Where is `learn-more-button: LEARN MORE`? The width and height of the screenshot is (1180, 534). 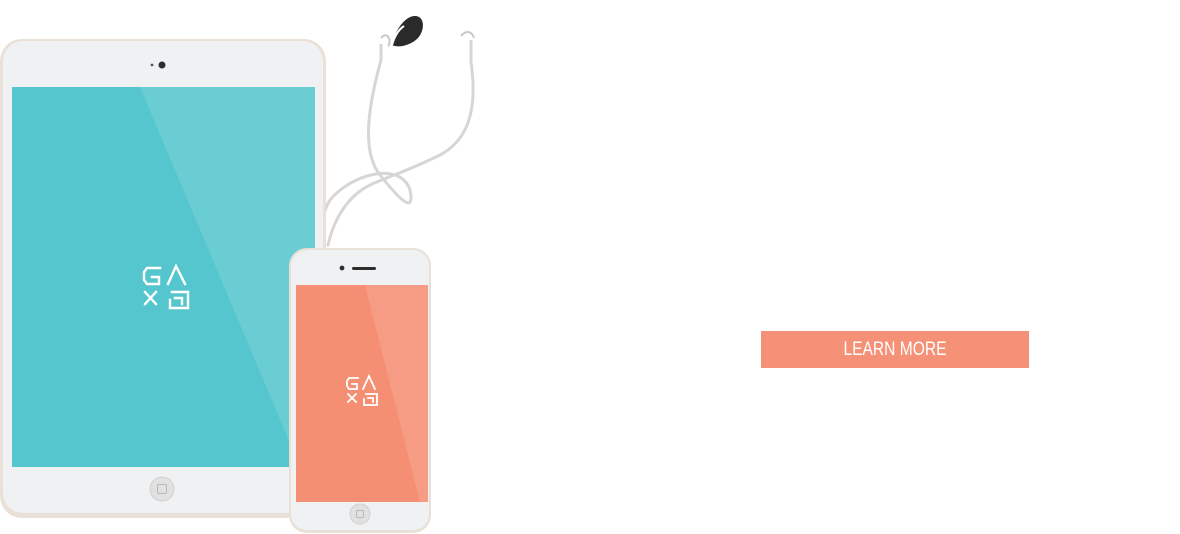
learn-more-button: LEARN MORE is located at coordinates (895, 349).